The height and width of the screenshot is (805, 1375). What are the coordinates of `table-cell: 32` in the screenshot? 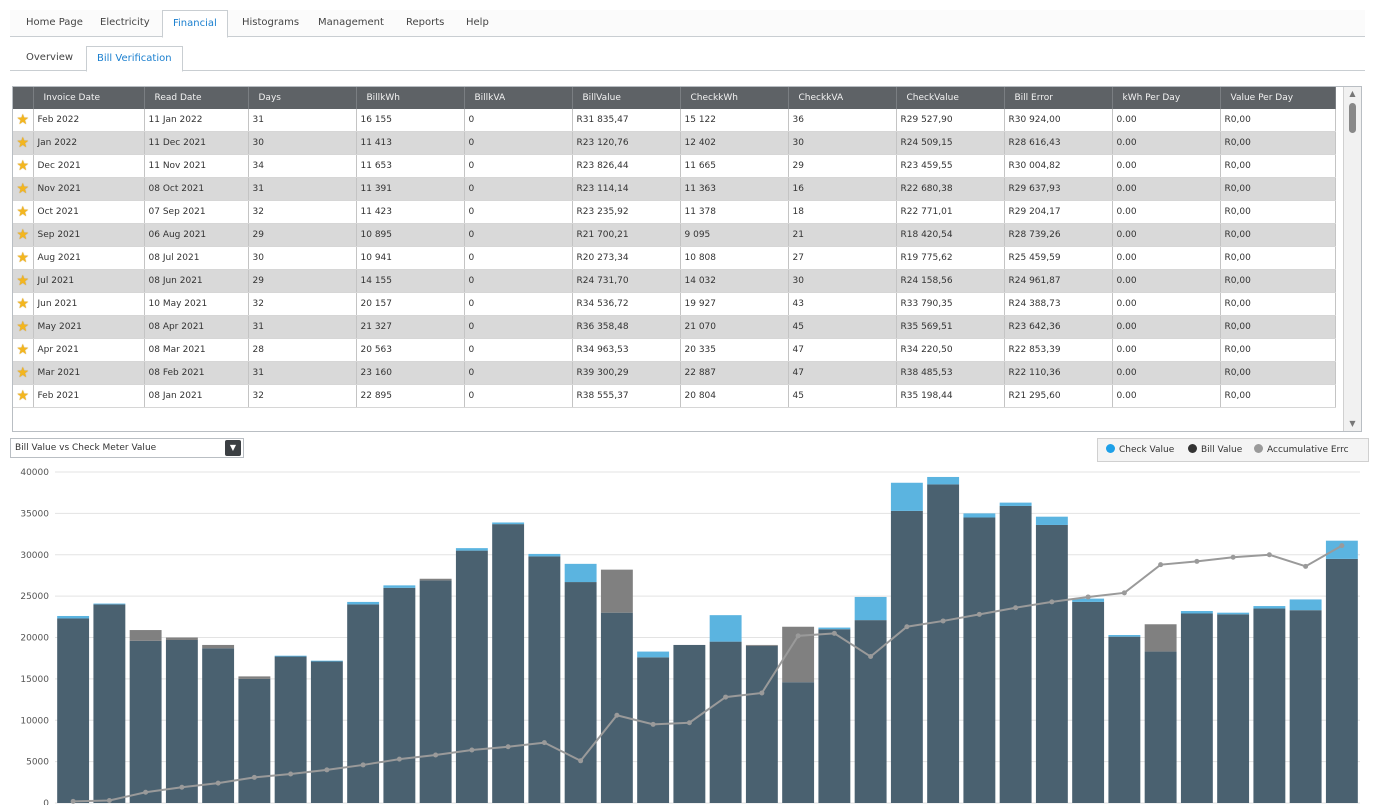 It's located at (302, 304).